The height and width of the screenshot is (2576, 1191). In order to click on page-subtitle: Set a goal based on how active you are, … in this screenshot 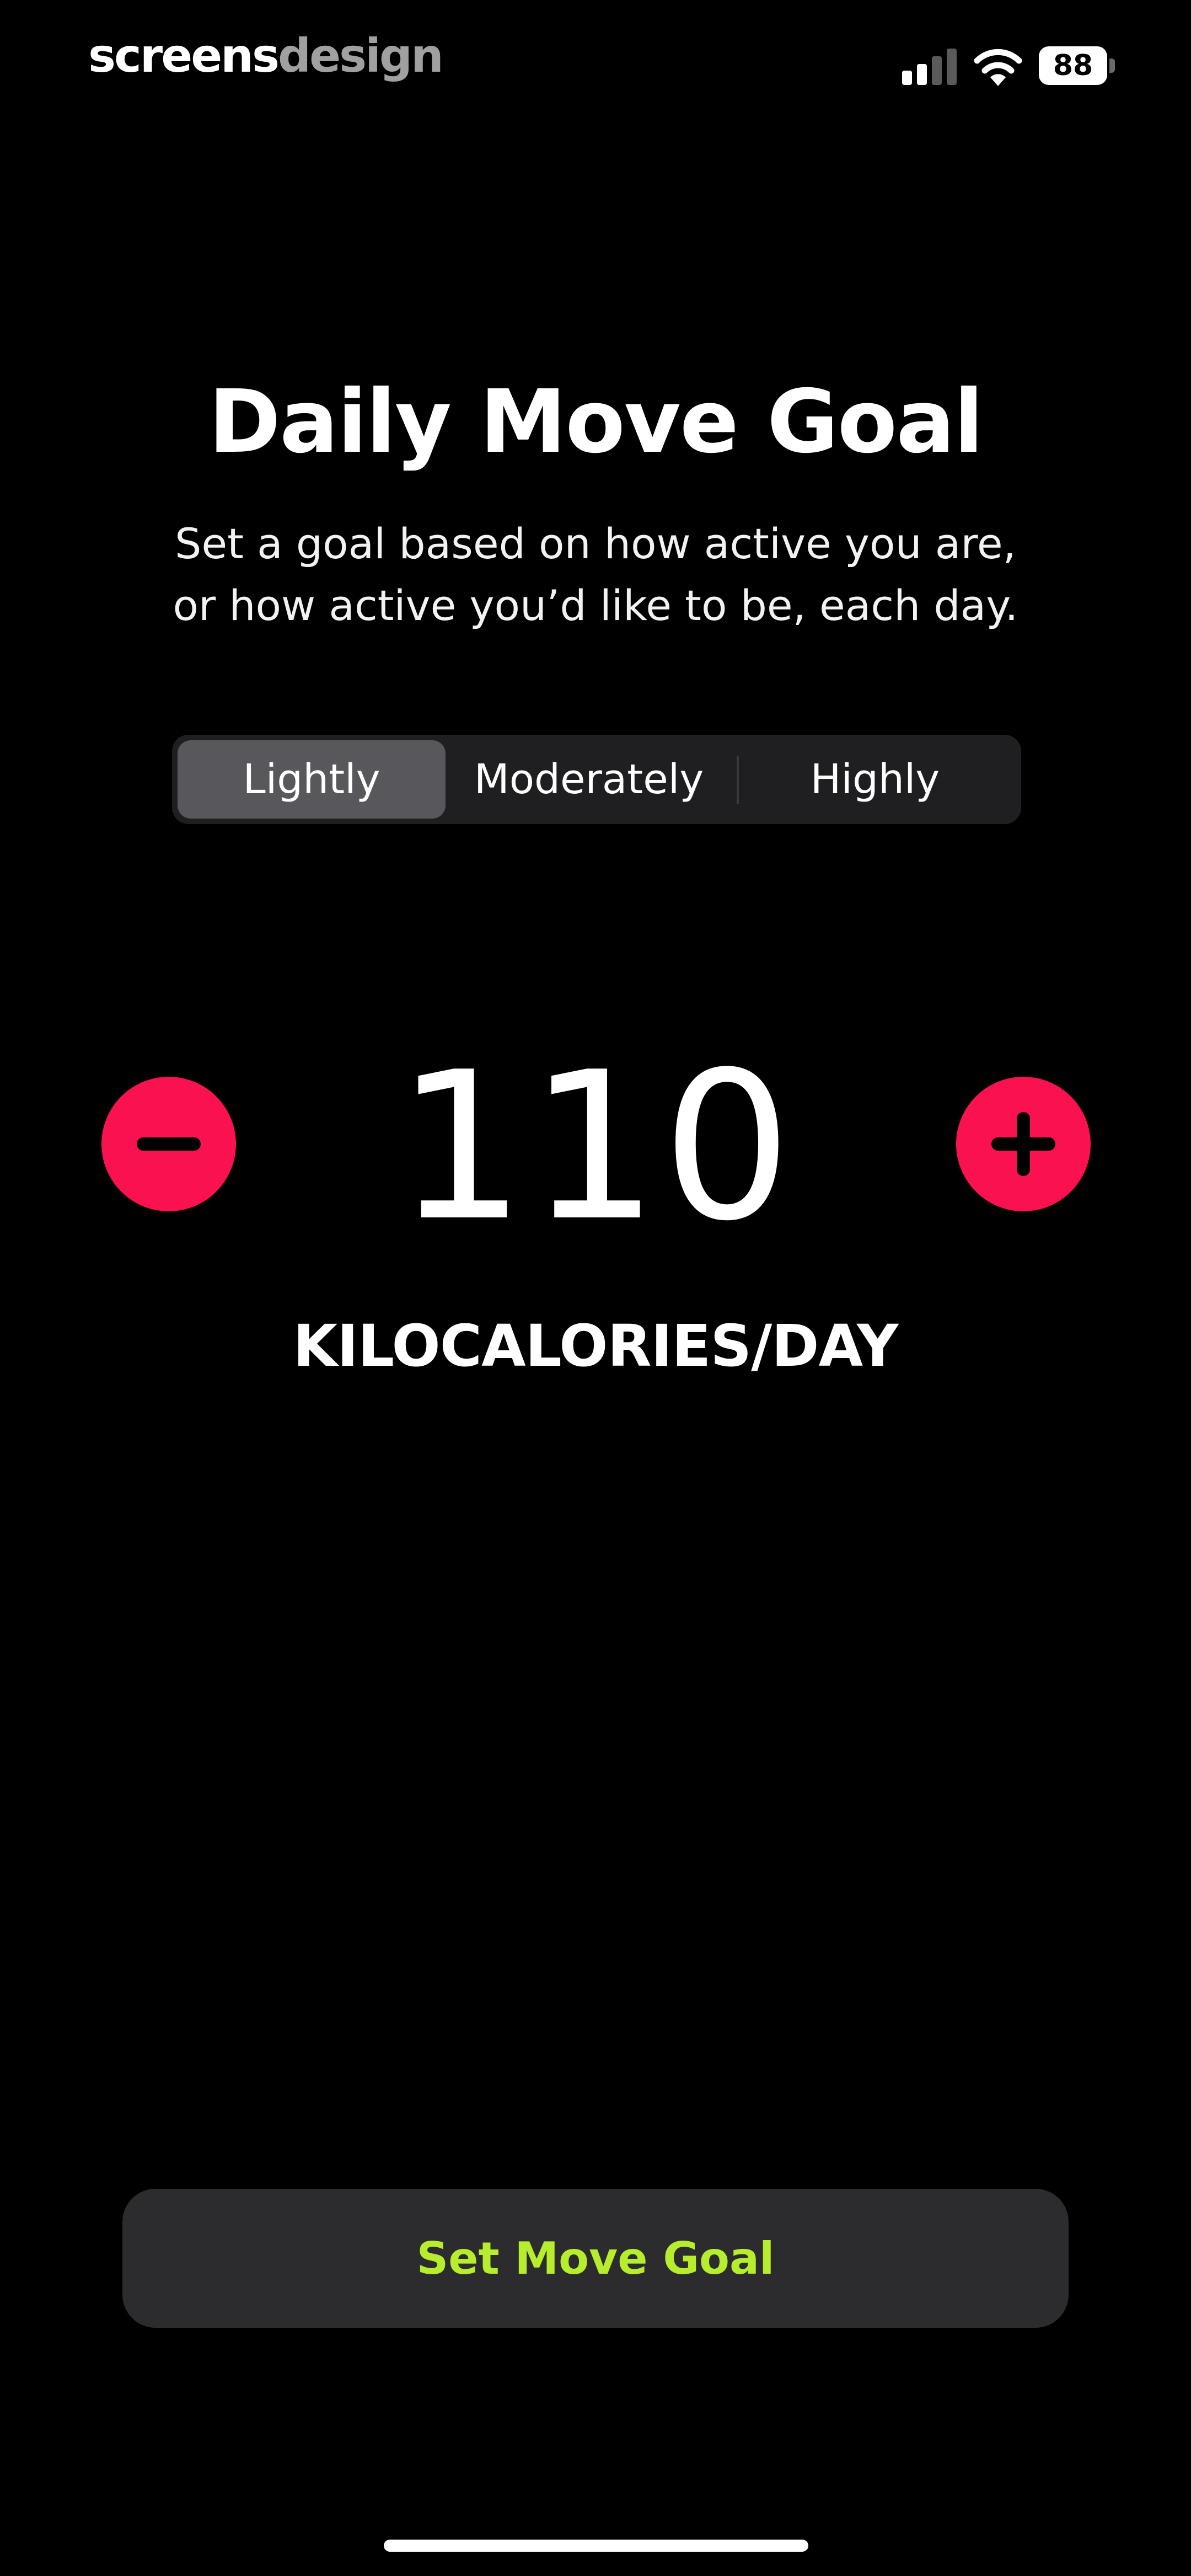, I will do `click(595, 575)`.